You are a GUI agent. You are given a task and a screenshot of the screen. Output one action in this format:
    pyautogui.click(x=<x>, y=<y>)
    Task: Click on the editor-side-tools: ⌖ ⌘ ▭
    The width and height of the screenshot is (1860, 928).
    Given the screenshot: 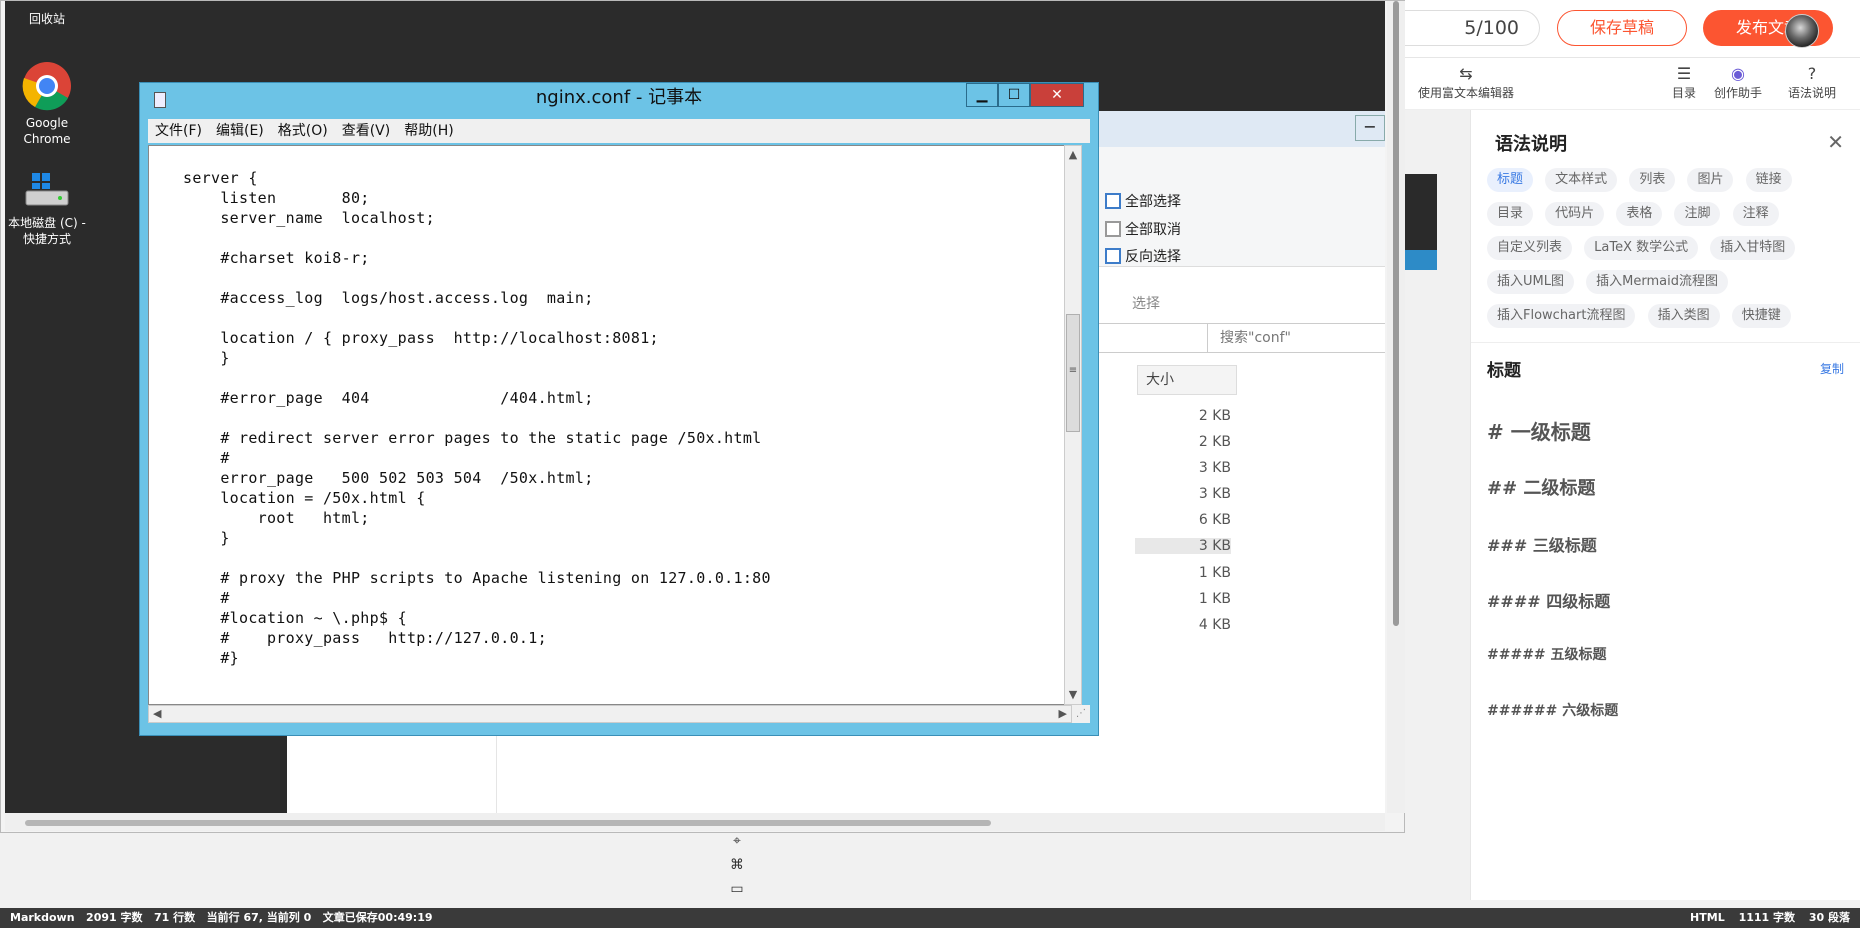 What is the action you would take?
    pyautogui.click(x=737, y=870)
    